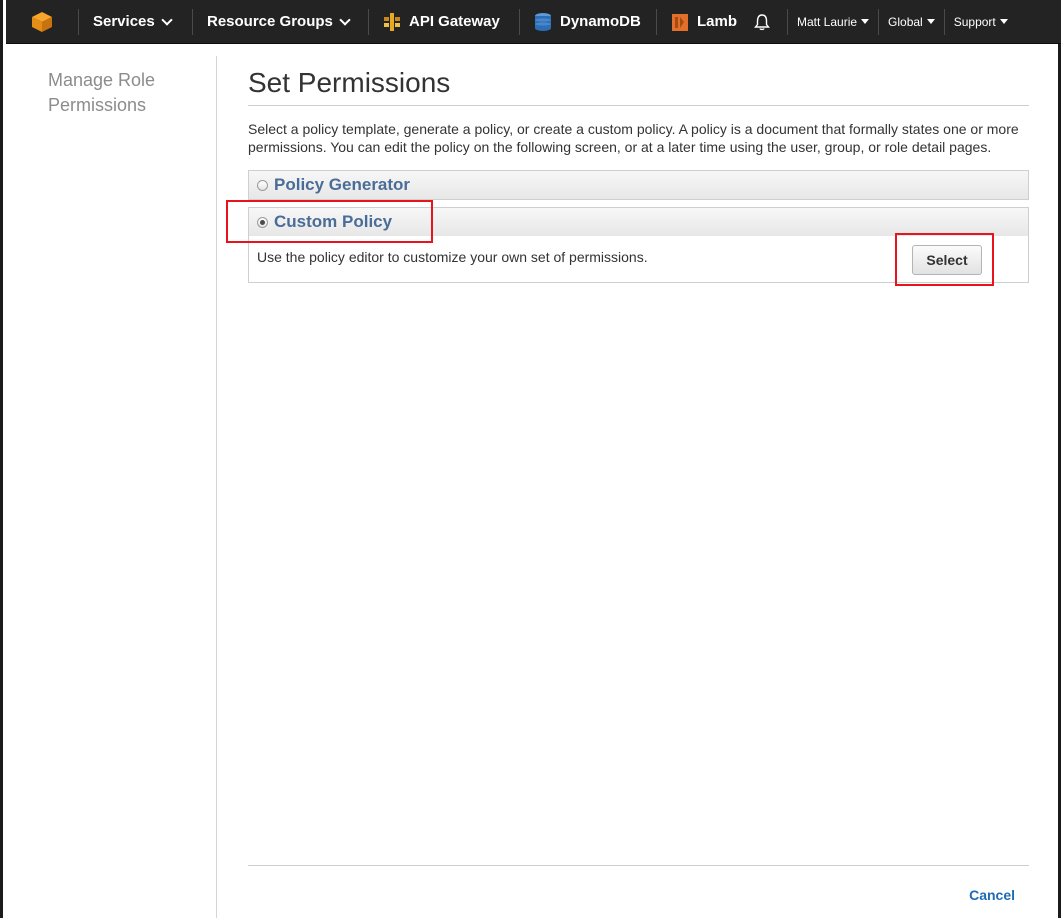  I want to click on shortcut-label: DynamoDB, so click(600, 21).